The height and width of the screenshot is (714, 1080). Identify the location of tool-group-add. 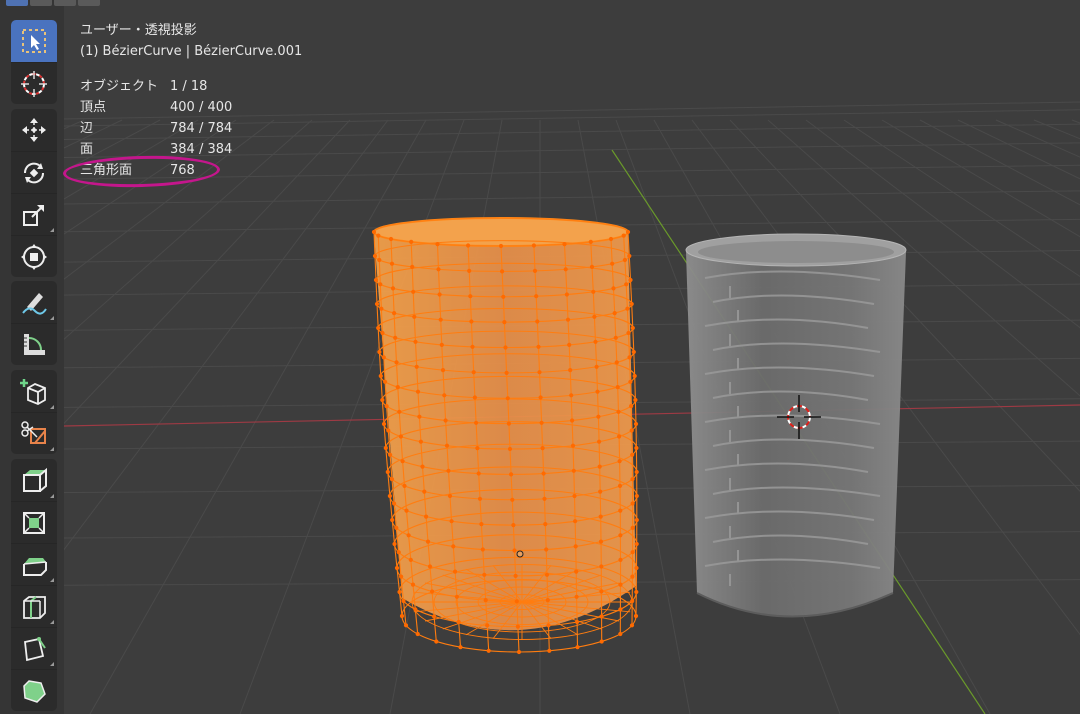
(34, 412).